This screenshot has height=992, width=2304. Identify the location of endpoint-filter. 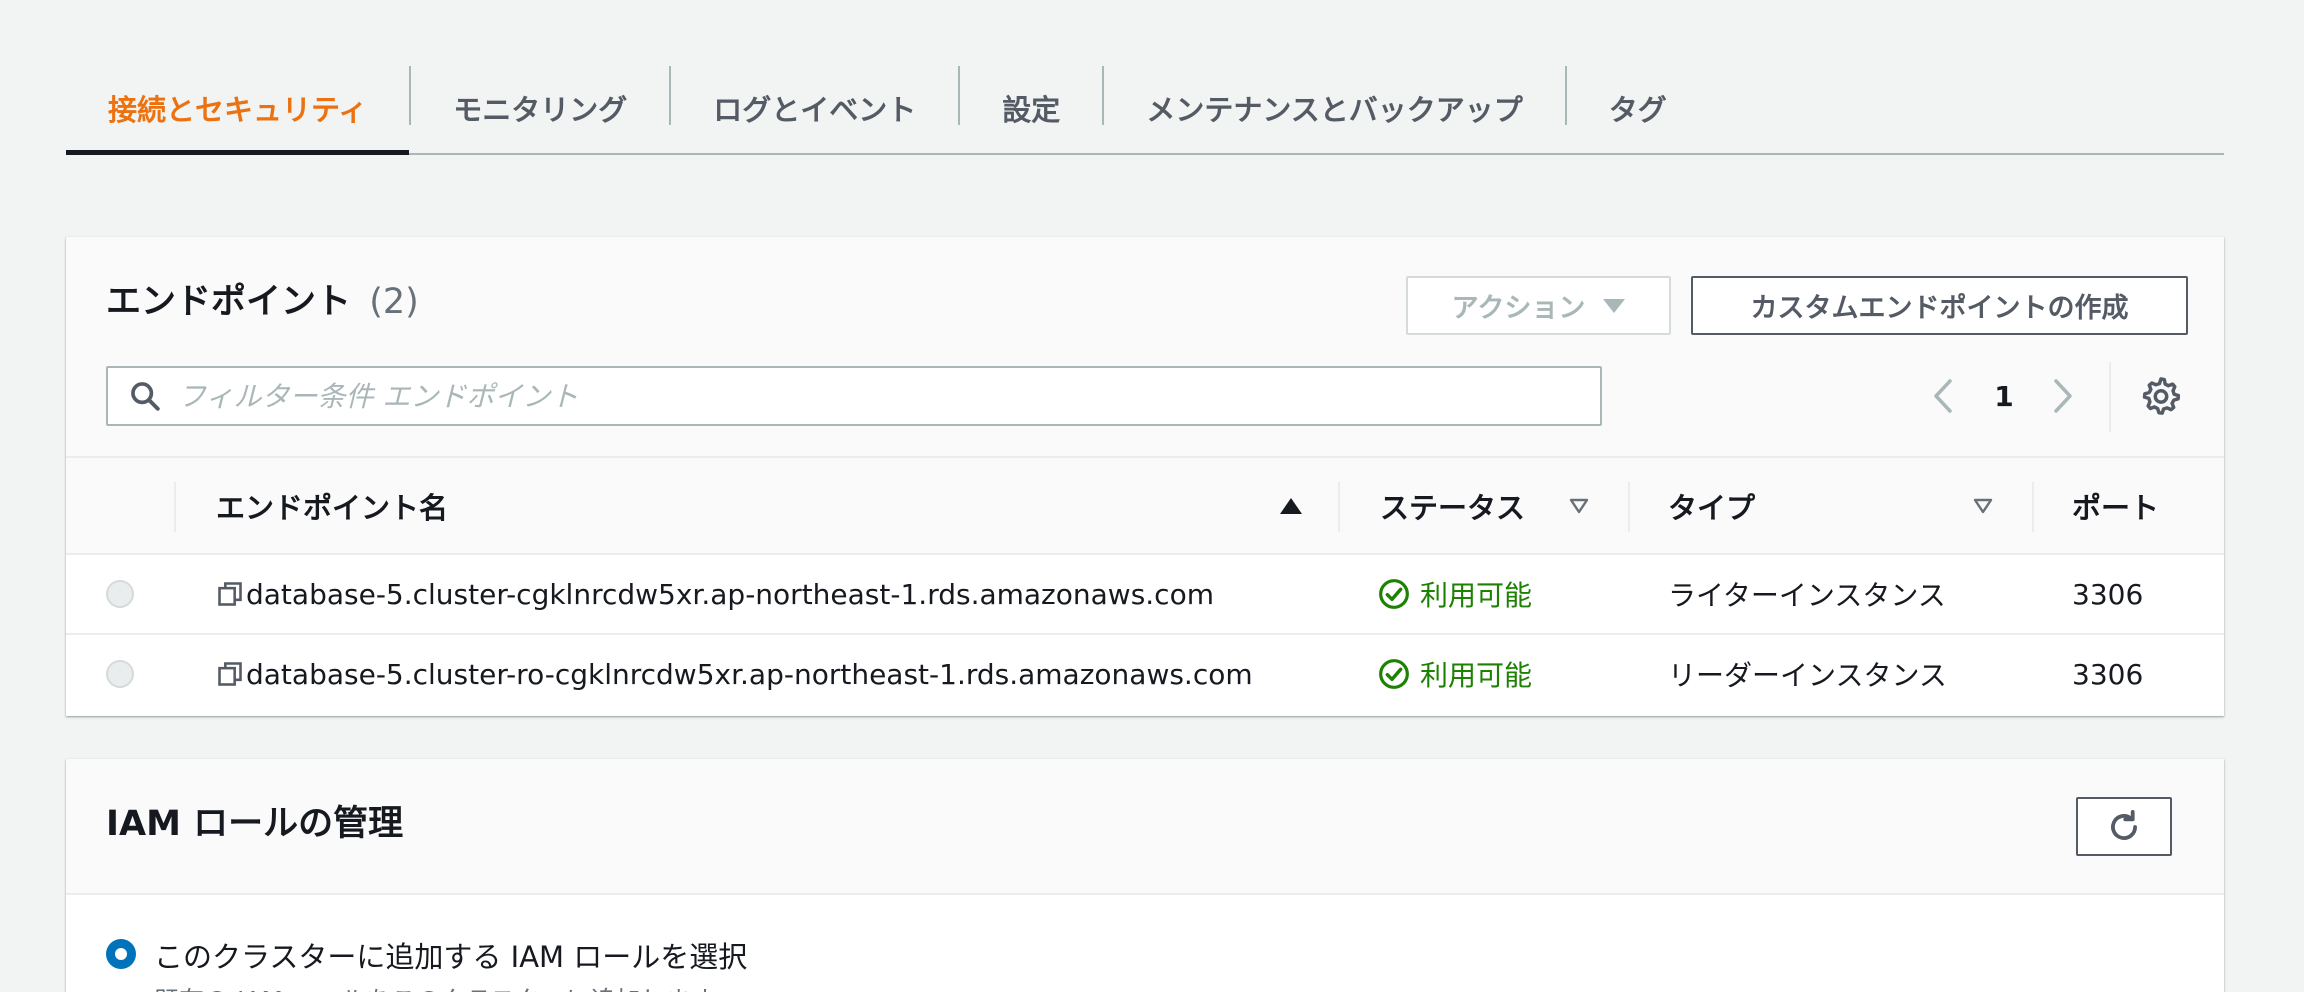
(854, 396).